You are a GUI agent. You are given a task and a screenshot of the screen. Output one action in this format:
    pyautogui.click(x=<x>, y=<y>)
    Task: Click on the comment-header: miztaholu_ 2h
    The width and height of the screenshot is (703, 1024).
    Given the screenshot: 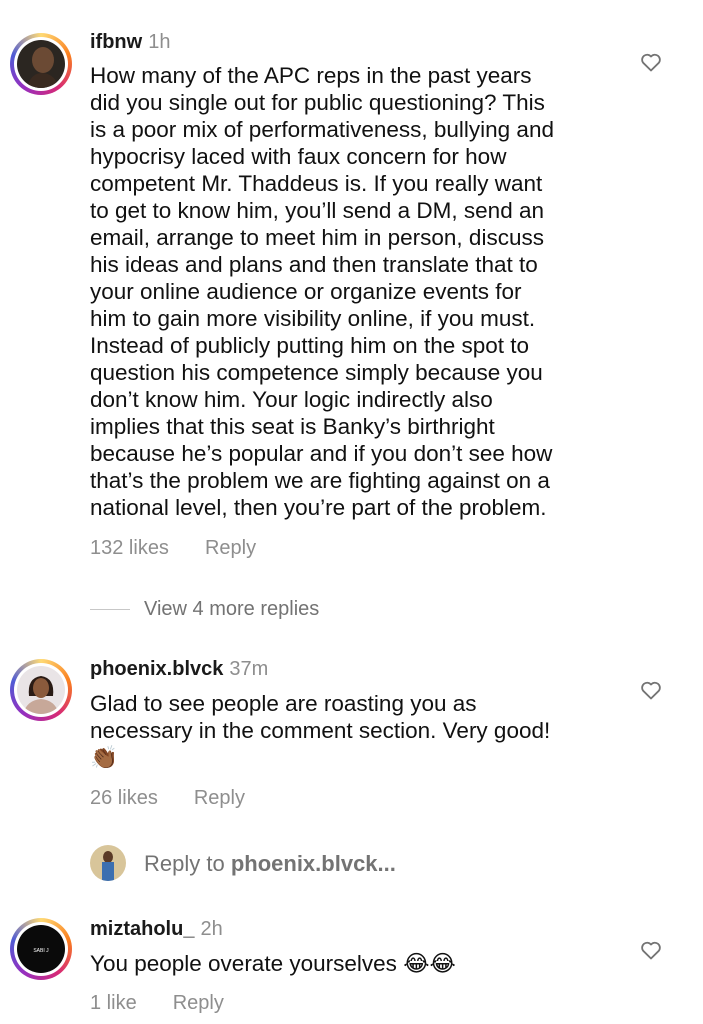 What is the action you would take?
    pyautogui.click(x=156, y=929)
    